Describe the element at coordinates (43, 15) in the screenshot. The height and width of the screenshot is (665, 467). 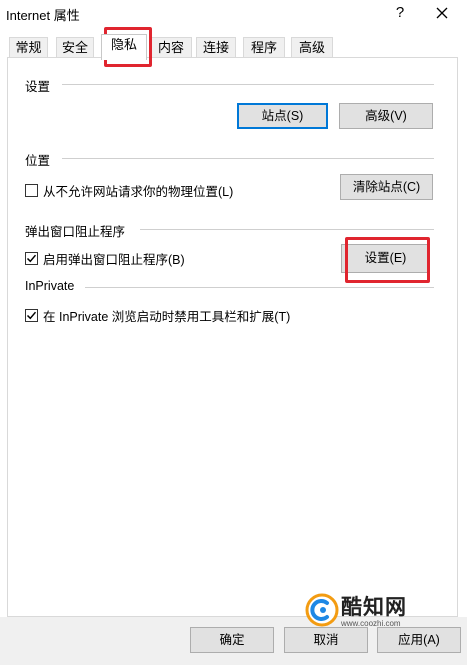
I see `window-title: Internet 属性` at that location.